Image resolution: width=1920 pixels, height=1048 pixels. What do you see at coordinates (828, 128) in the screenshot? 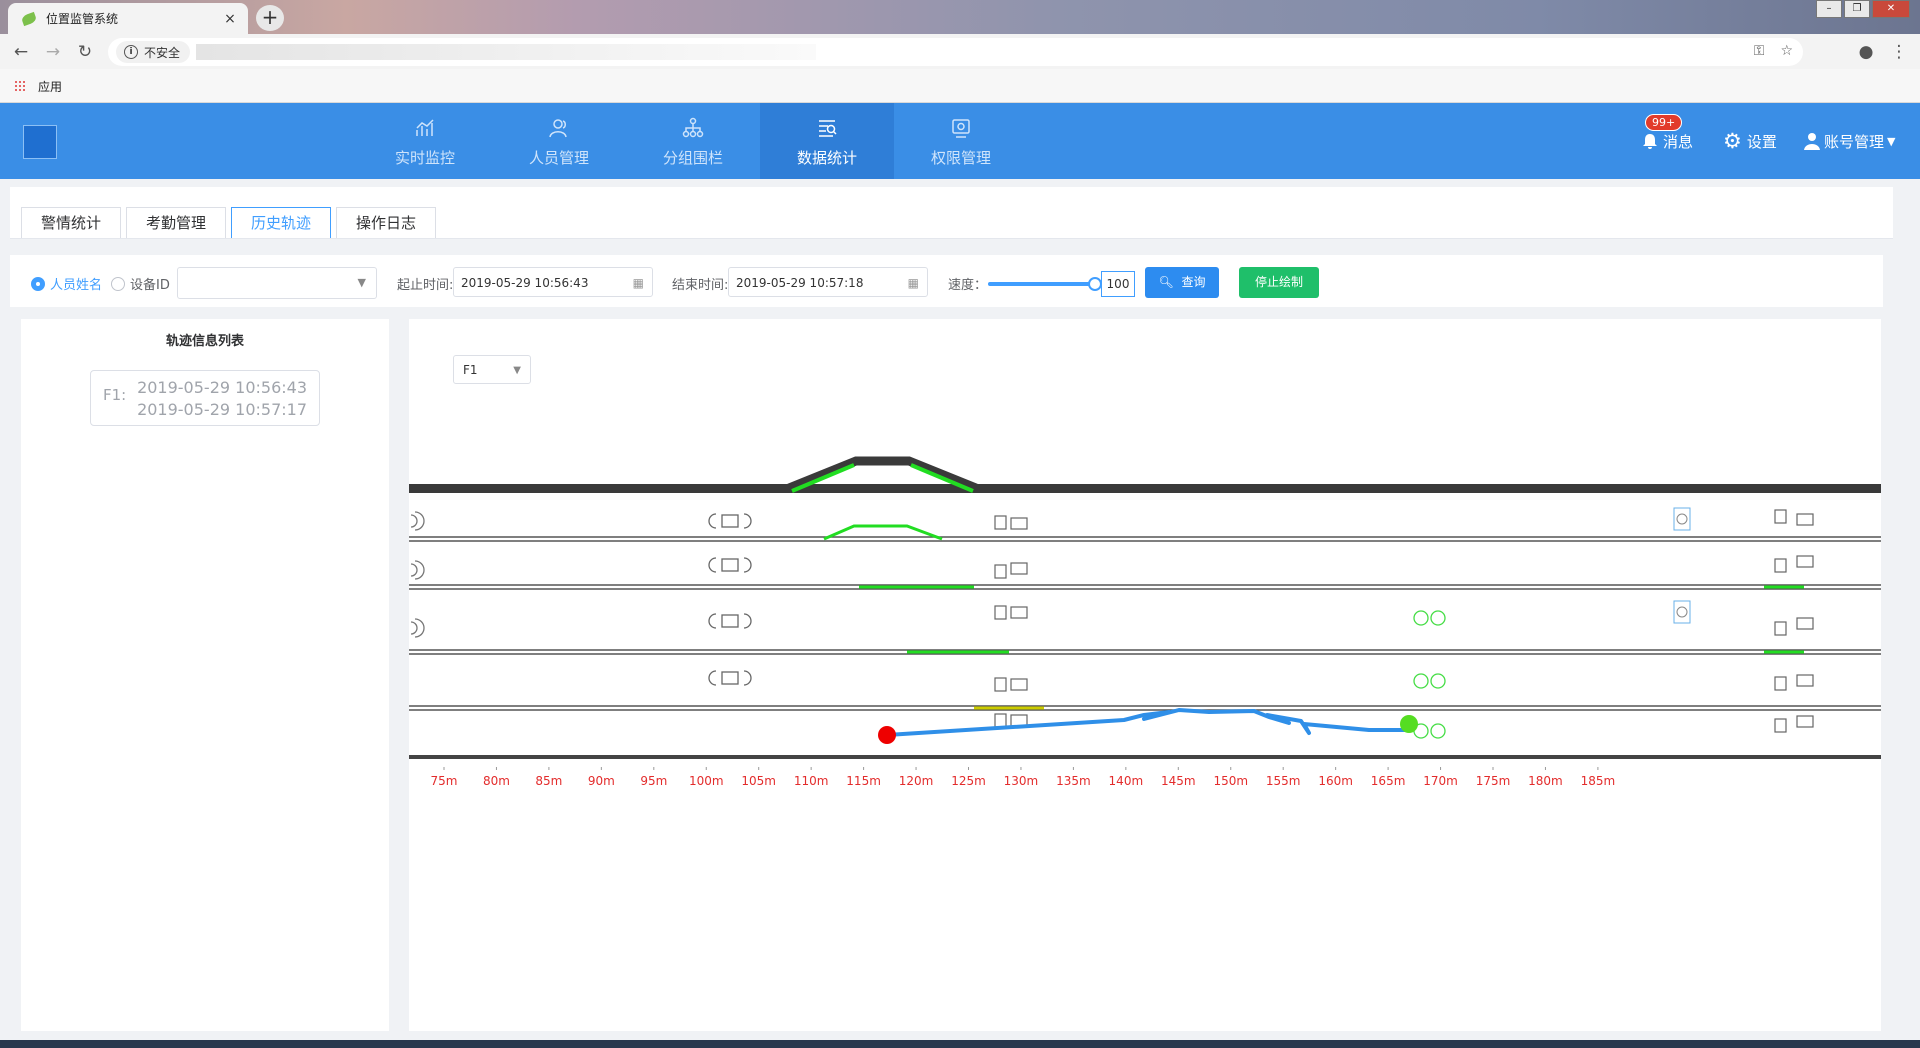
I see `statistics-icon` at bounding box center [828, 128].